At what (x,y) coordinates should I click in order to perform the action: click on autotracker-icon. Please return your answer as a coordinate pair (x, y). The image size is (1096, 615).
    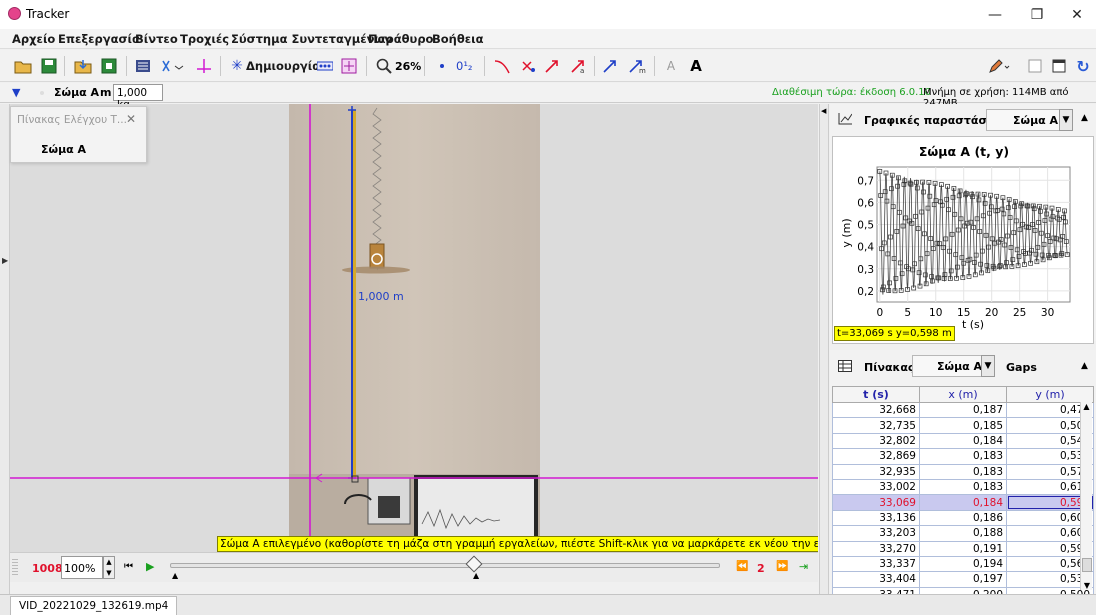
    Looking at the image, I should click on (349, 66).